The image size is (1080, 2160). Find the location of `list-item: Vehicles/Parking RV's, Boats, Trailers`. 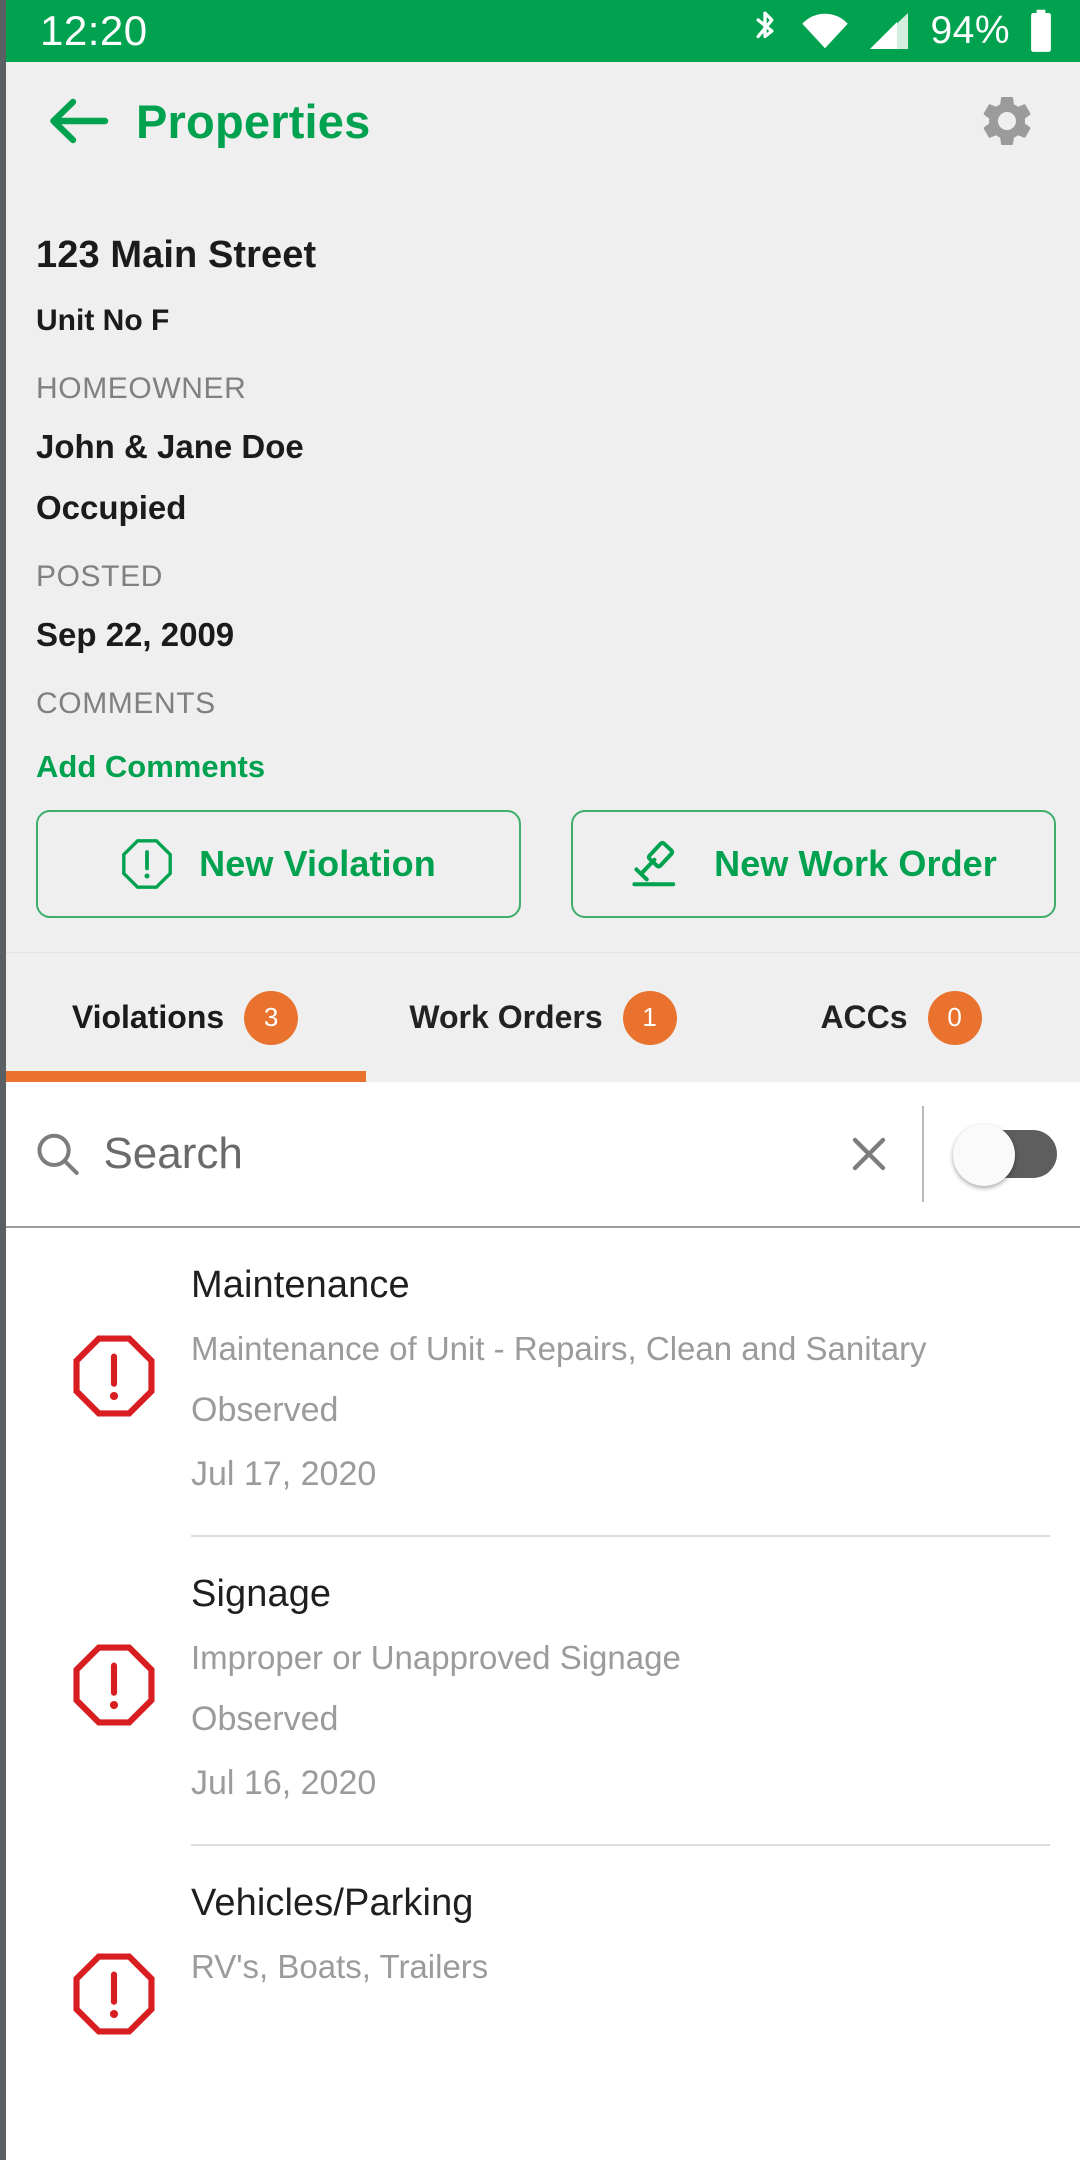

list-item: Vehicles/Parking RV's, Boats, Trailers is located at coordinates (543, 1941).